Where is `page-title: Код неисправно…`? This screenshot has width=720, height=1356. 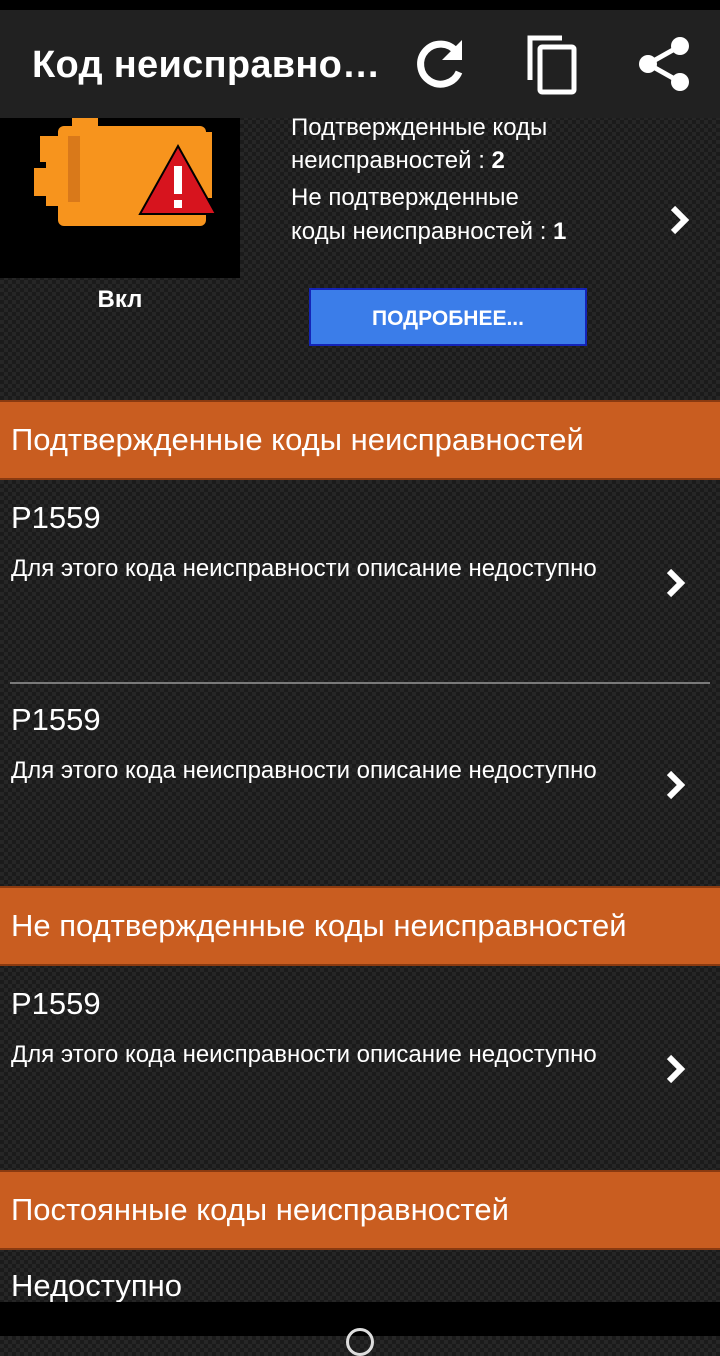
page-title: Код неисправно… is located at coordinates (206, 65).